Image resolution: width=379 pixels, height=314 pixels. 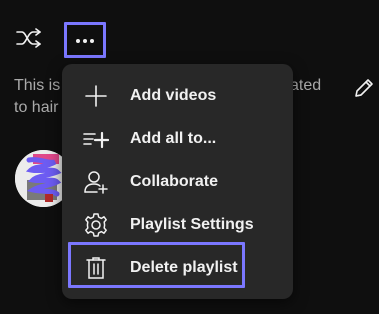 I want to click on menu-item-collaborate: Collaborate, so click(x=177, y=181).